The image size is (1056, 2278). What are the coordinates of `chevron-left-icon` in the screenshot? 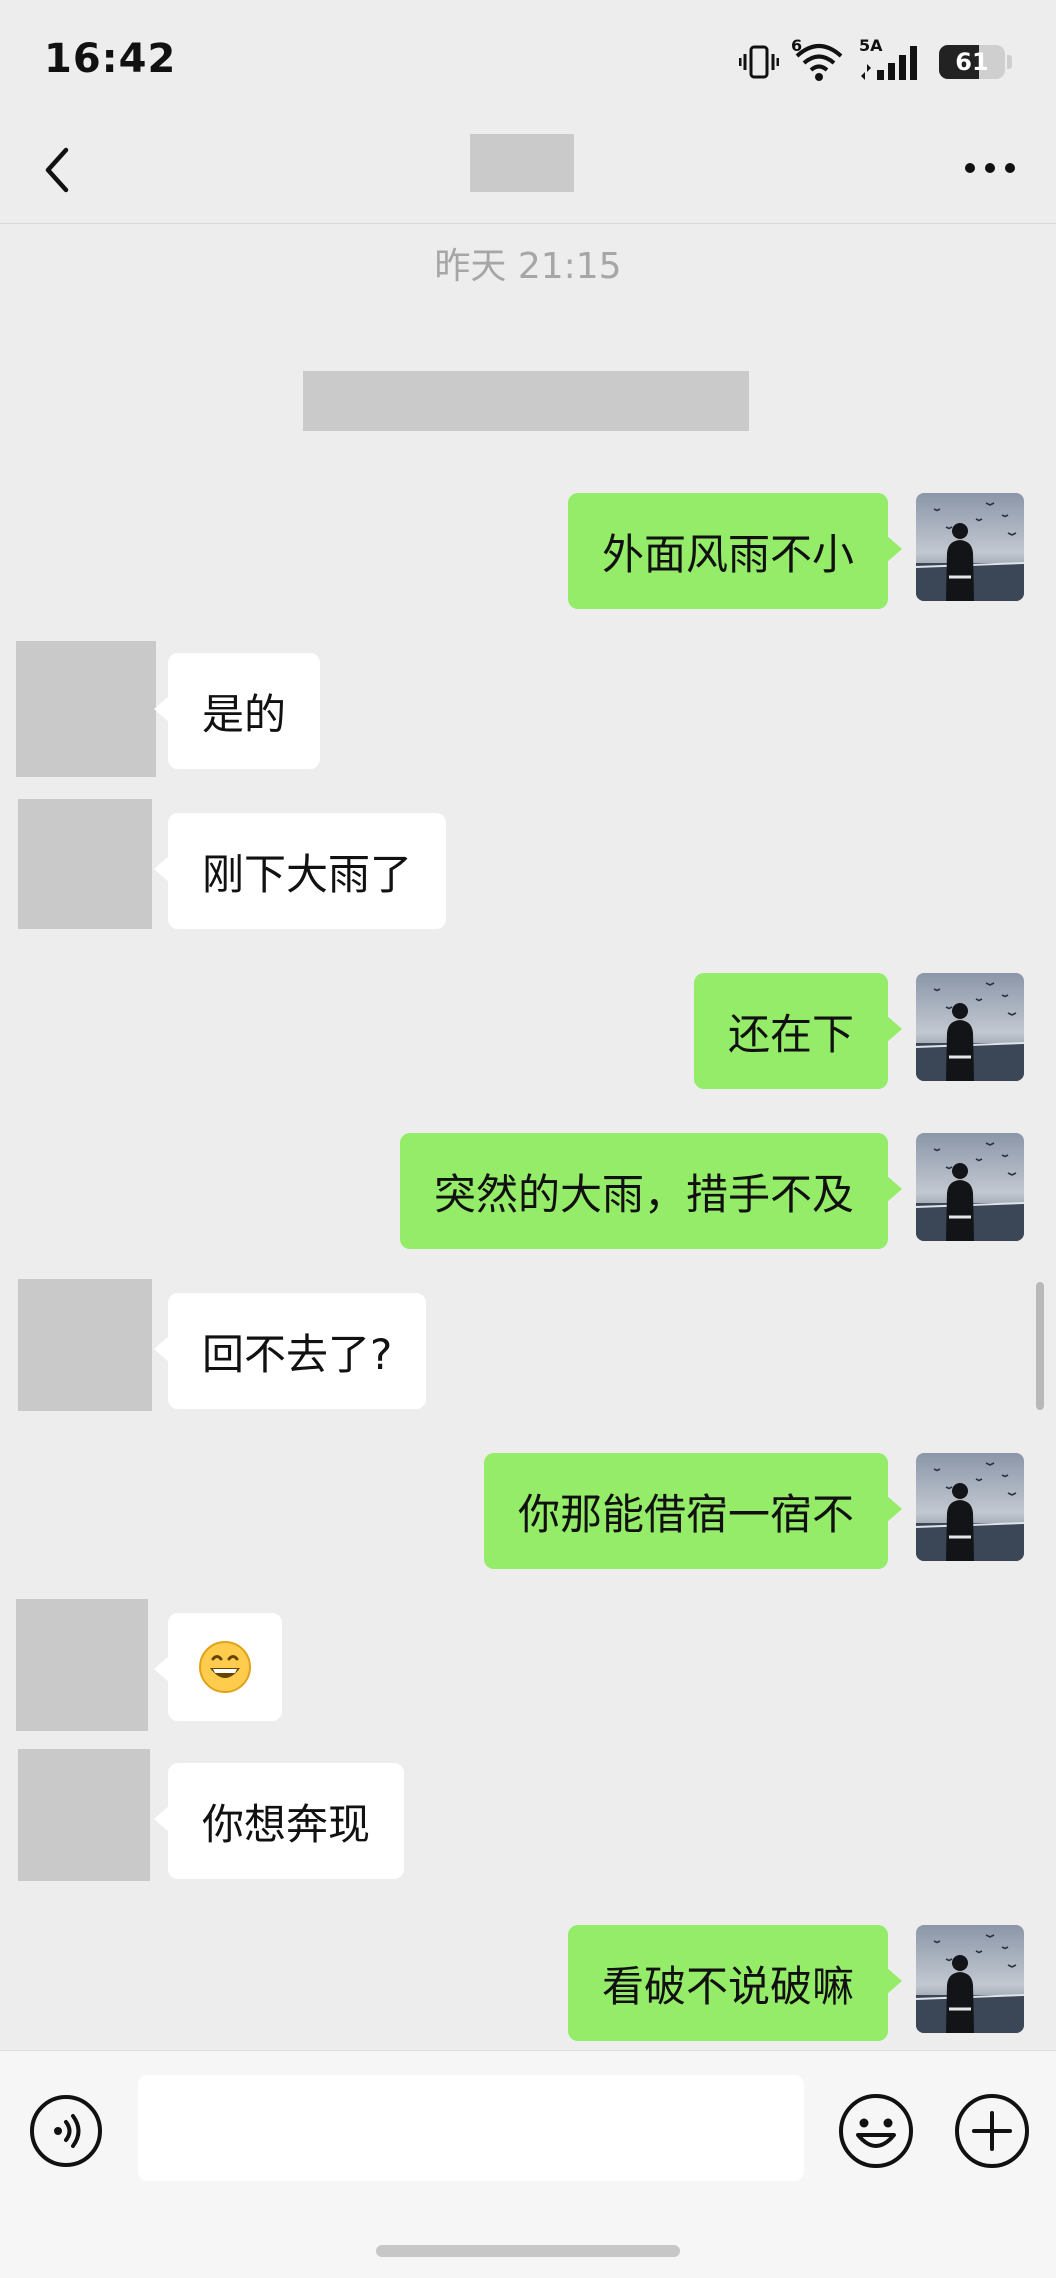 It's located at (60, 170).